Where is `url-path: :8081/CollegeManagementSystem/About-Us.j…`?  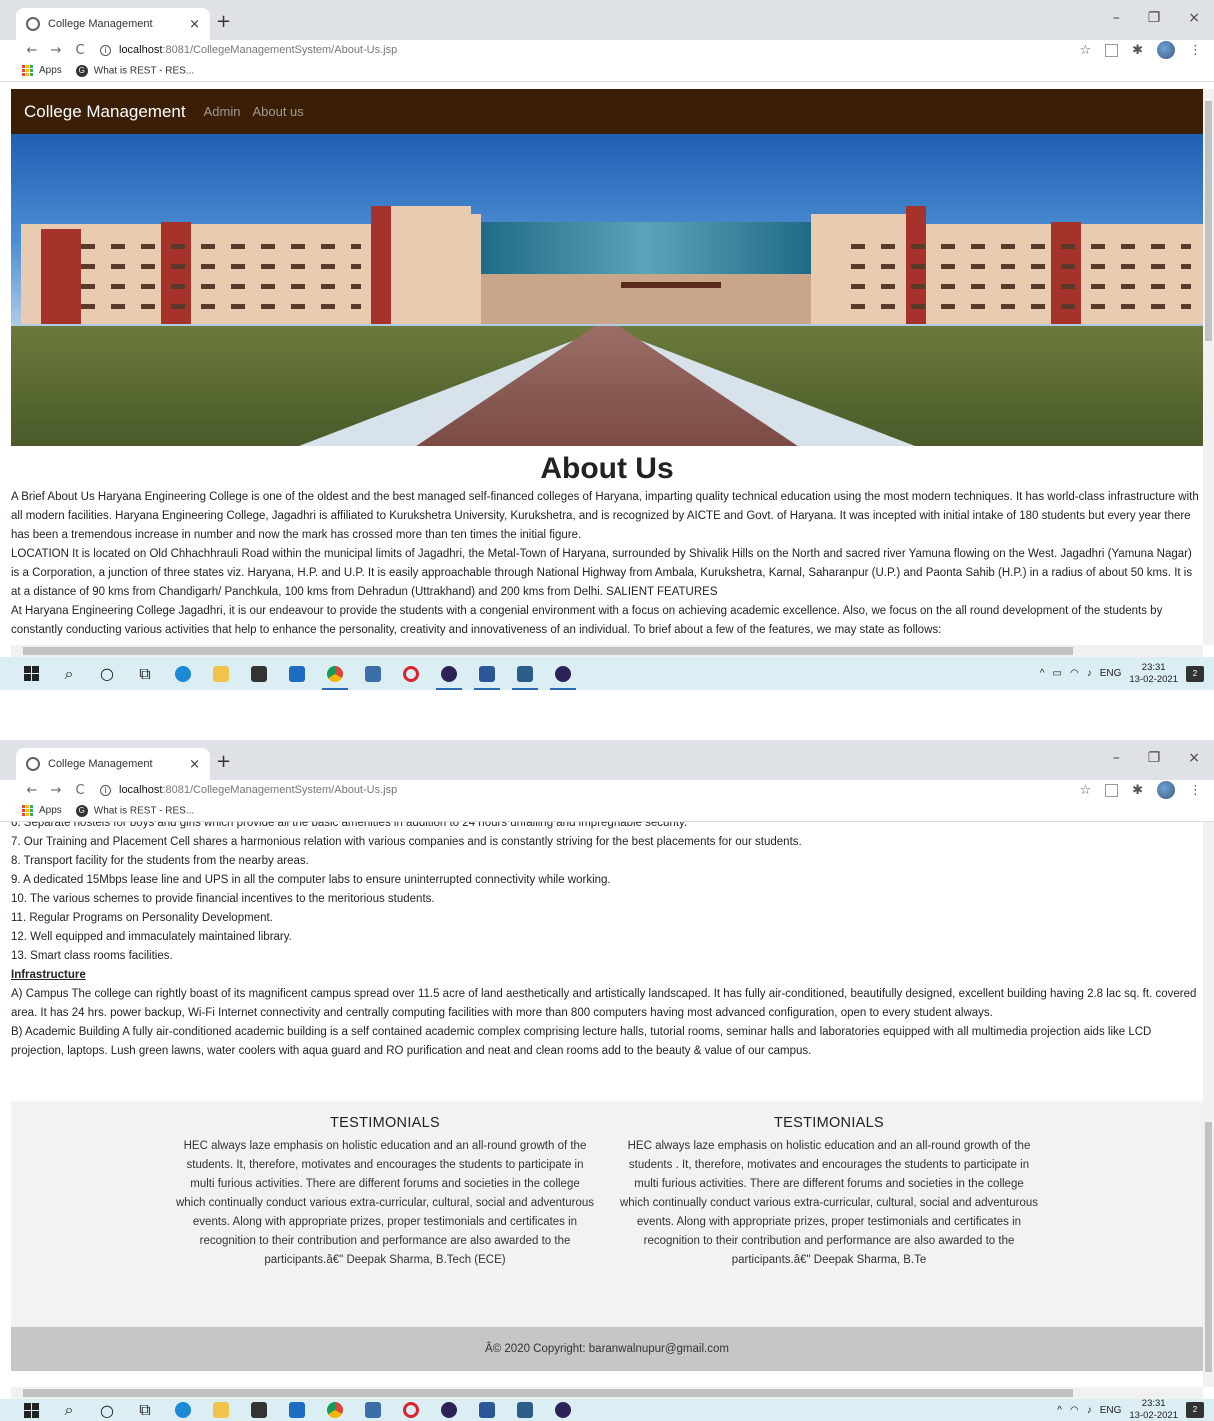
url-path: :8081/CollegeManagementSystem/About-Us.j… is located at coordinates (280, 50).